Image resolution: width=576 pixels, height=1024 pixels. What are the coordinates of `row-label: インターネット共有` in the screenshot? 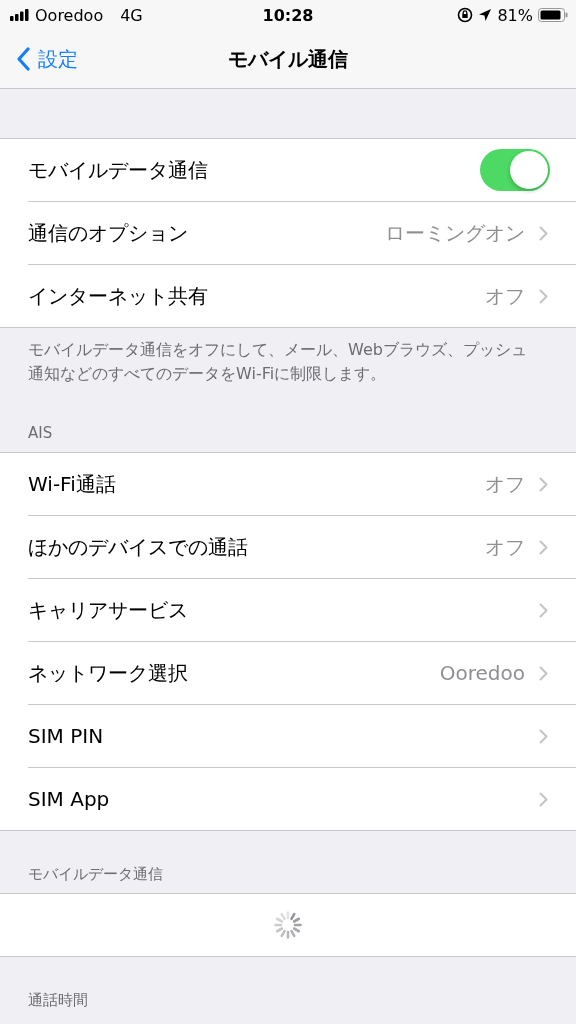 It's located at (118, 296).